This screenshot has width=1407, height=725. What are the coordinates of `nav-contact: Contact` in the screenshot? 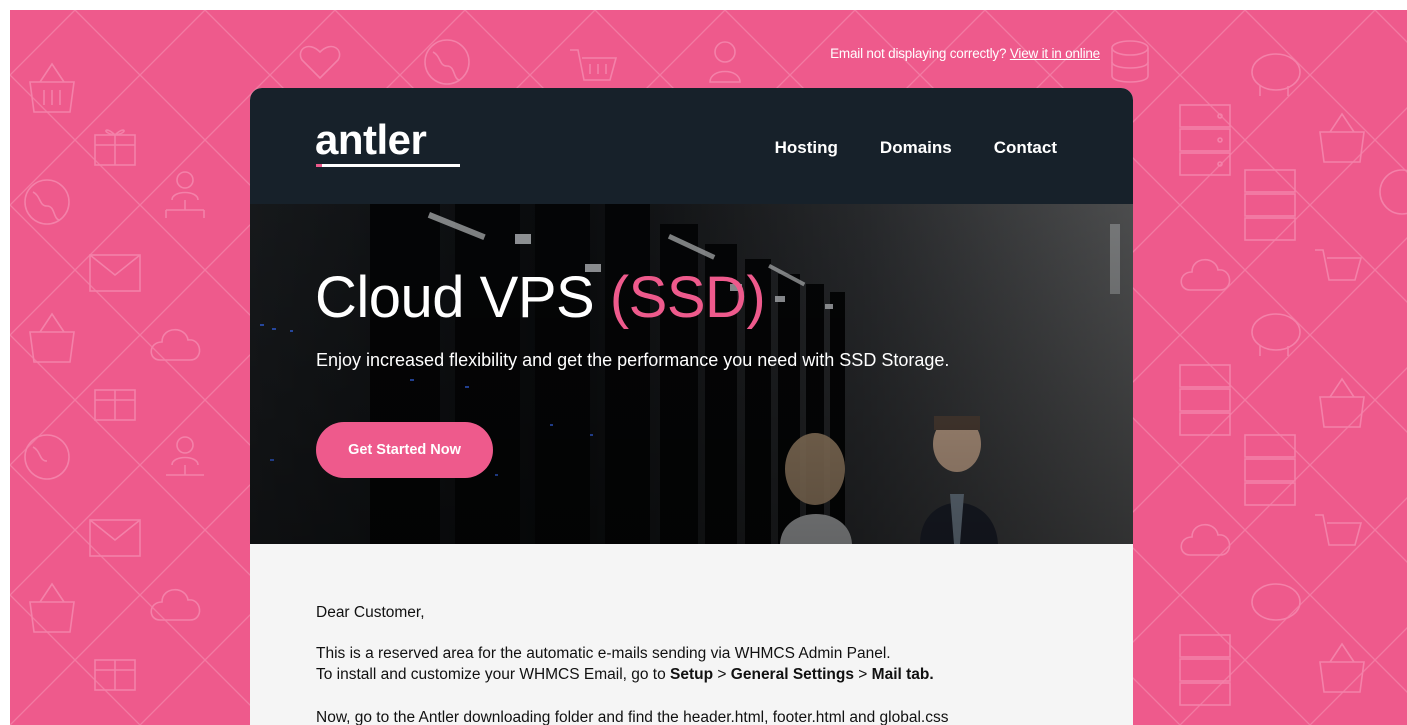 It's located at (1025, 148).